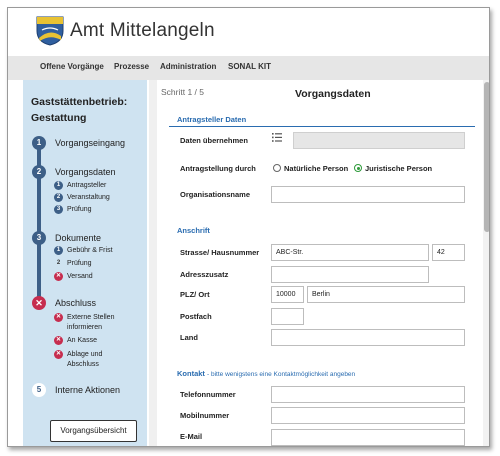 This screenshot has width=500, height=456. What do you see at coordinates (88, 198) in the screenshot?
I see `substep-veranstaltung: Veranstaltung` at bounding box center [88, 198].